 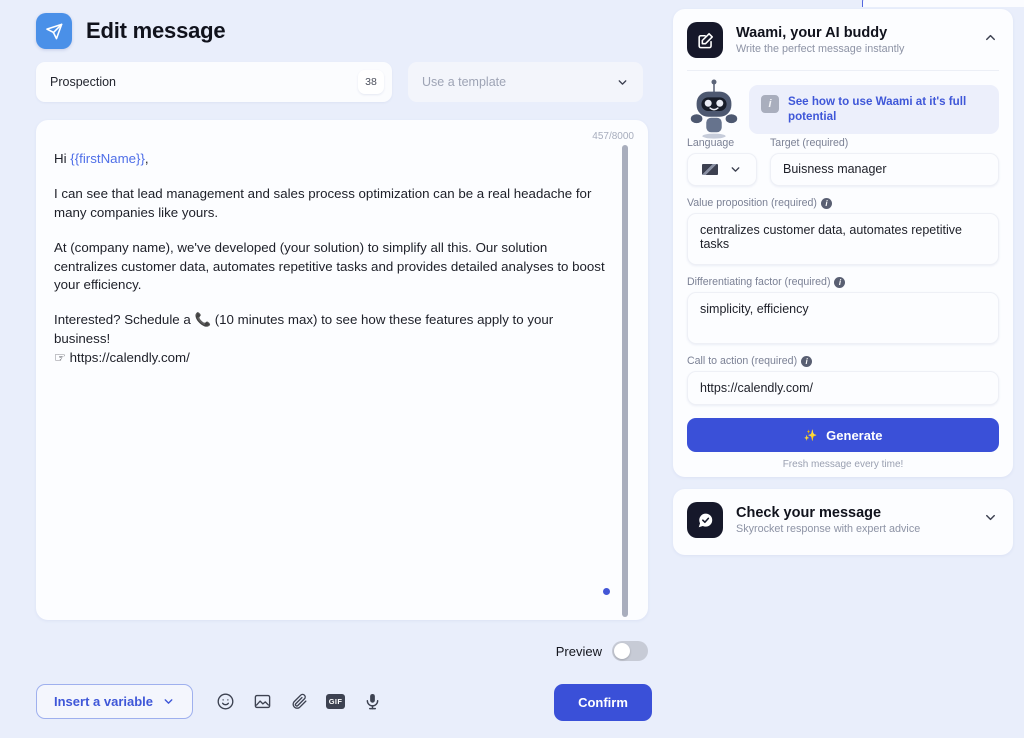 What do you see at coordinates (843, 318) in the screenshot?
I see `differentiating-factor-input: simplicity, efficiency` at bounding box center [843, 318].